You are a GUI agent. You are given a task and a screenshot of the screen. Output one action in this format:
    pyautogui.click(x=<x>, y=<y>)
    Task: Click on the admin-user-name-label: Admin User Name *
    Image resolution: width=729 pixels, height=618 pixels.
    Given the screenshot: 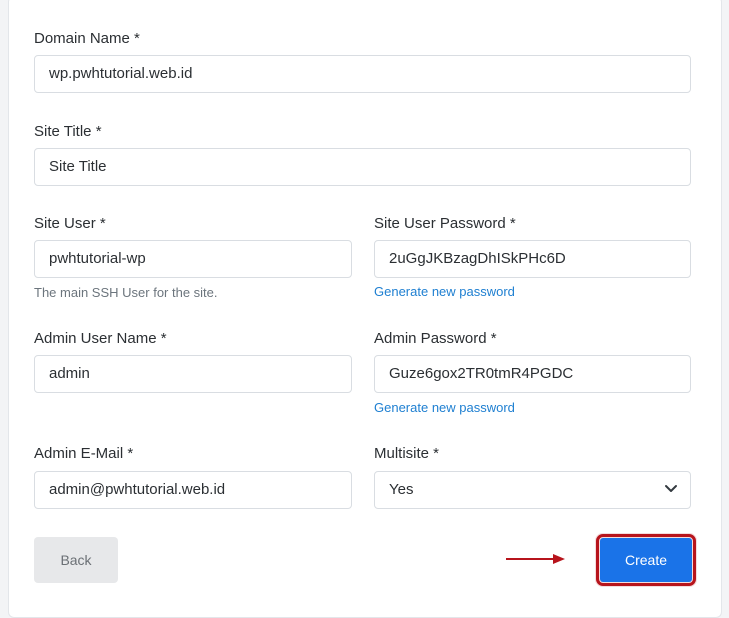 What is the action you would take?
    pyautogui.click(x=100, y=338)
    